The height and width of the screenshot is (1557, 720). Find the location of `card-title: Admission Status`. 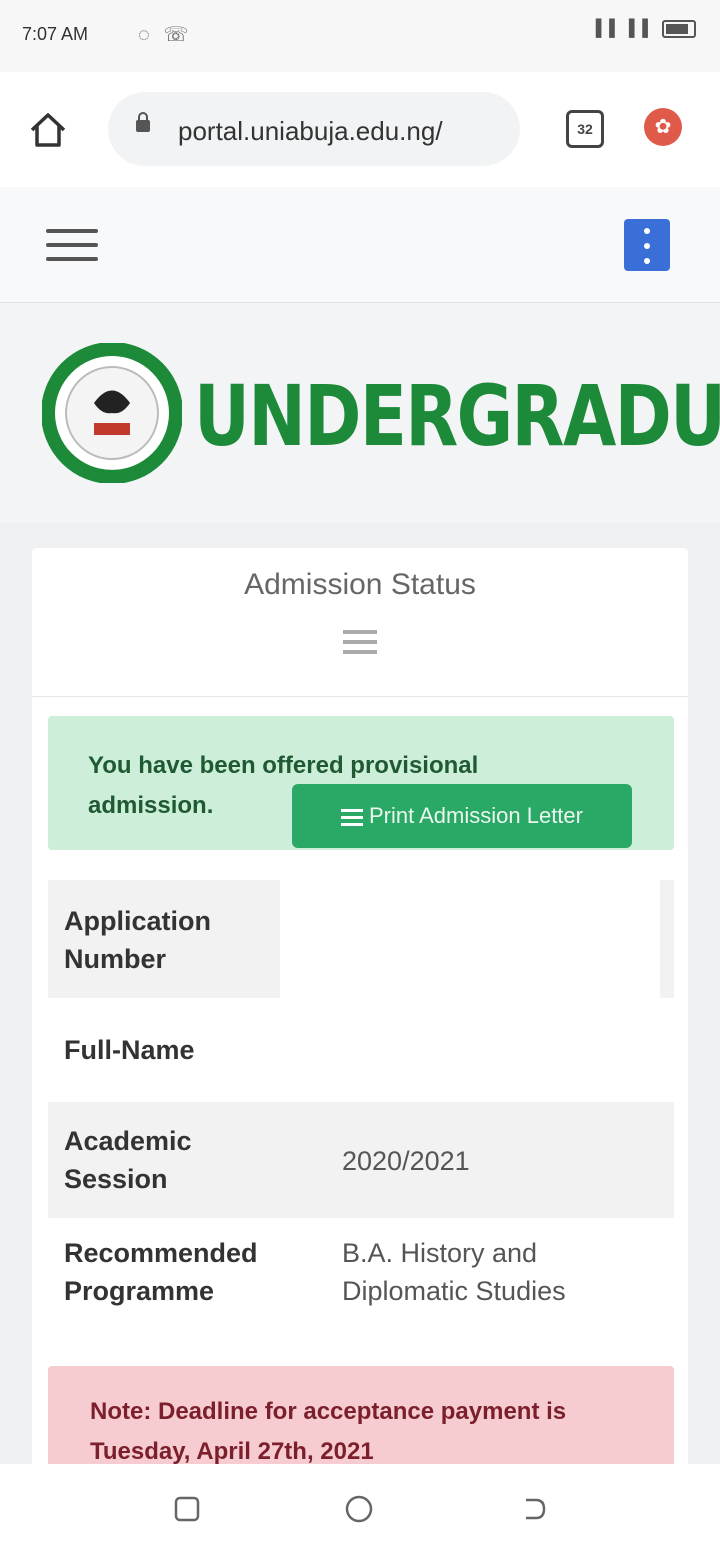

card-title: Admission Status is located at coordinates (360, 584).